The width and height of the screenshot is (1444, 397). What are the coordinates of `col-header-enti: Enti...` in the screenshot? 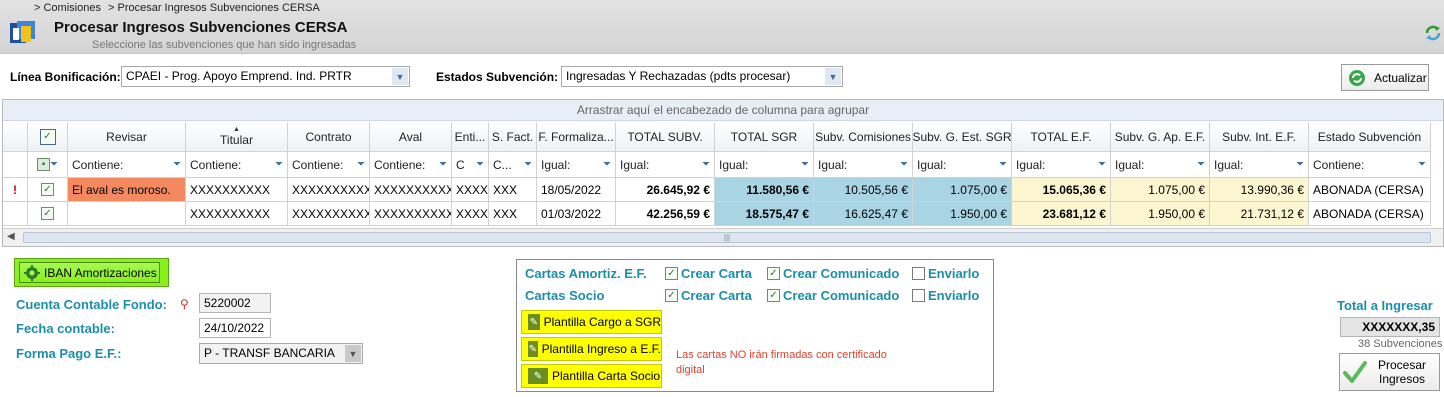 It's located at (470, 137).